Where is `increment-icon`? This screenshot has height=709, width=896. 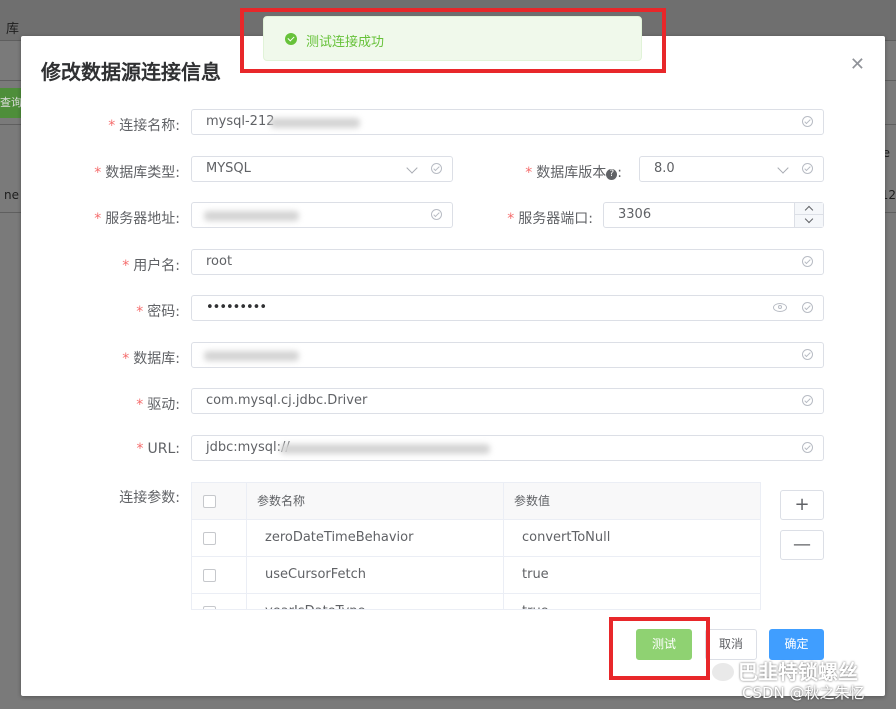 increment-icon is located at coordinates (809, 209).